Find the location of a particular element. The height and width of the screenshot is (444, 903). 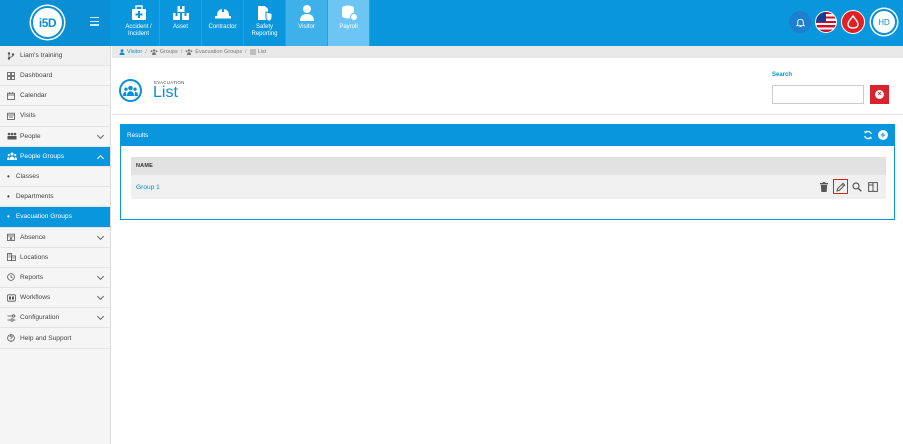

pencil-icon is located at coordinates (840, 187).